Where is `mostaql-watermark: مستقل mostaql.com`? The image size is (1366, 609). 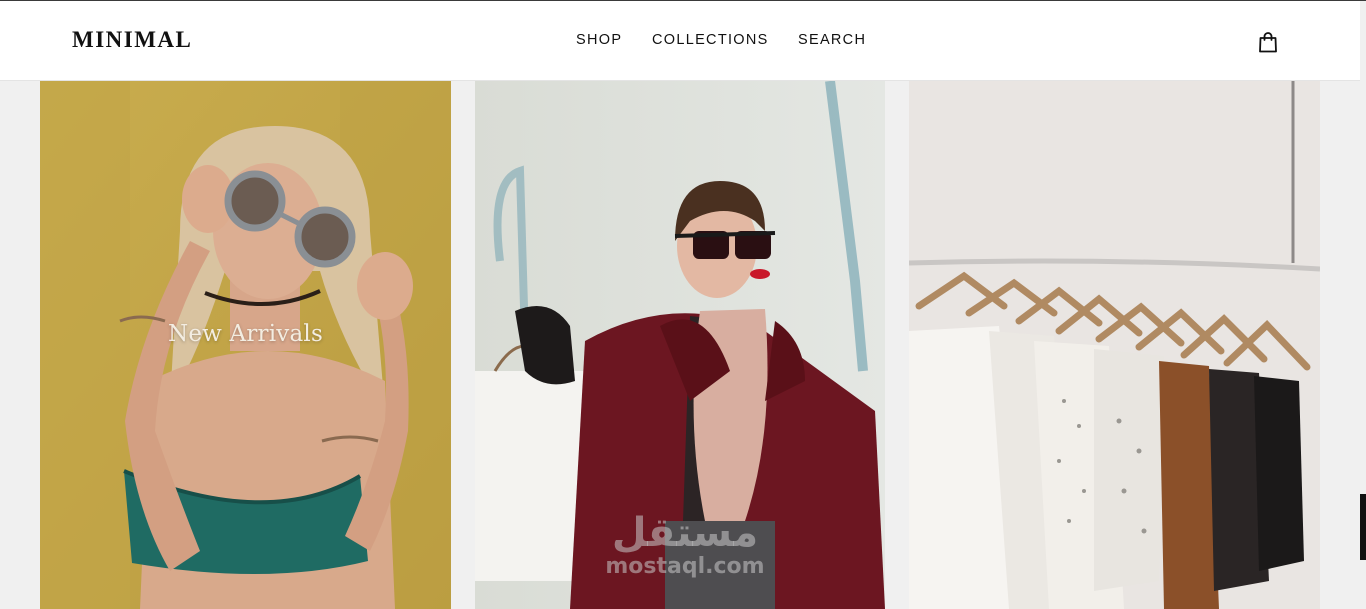 mostaql-watermark: مستقل mostaql.com is located at coordinates (685, 545).